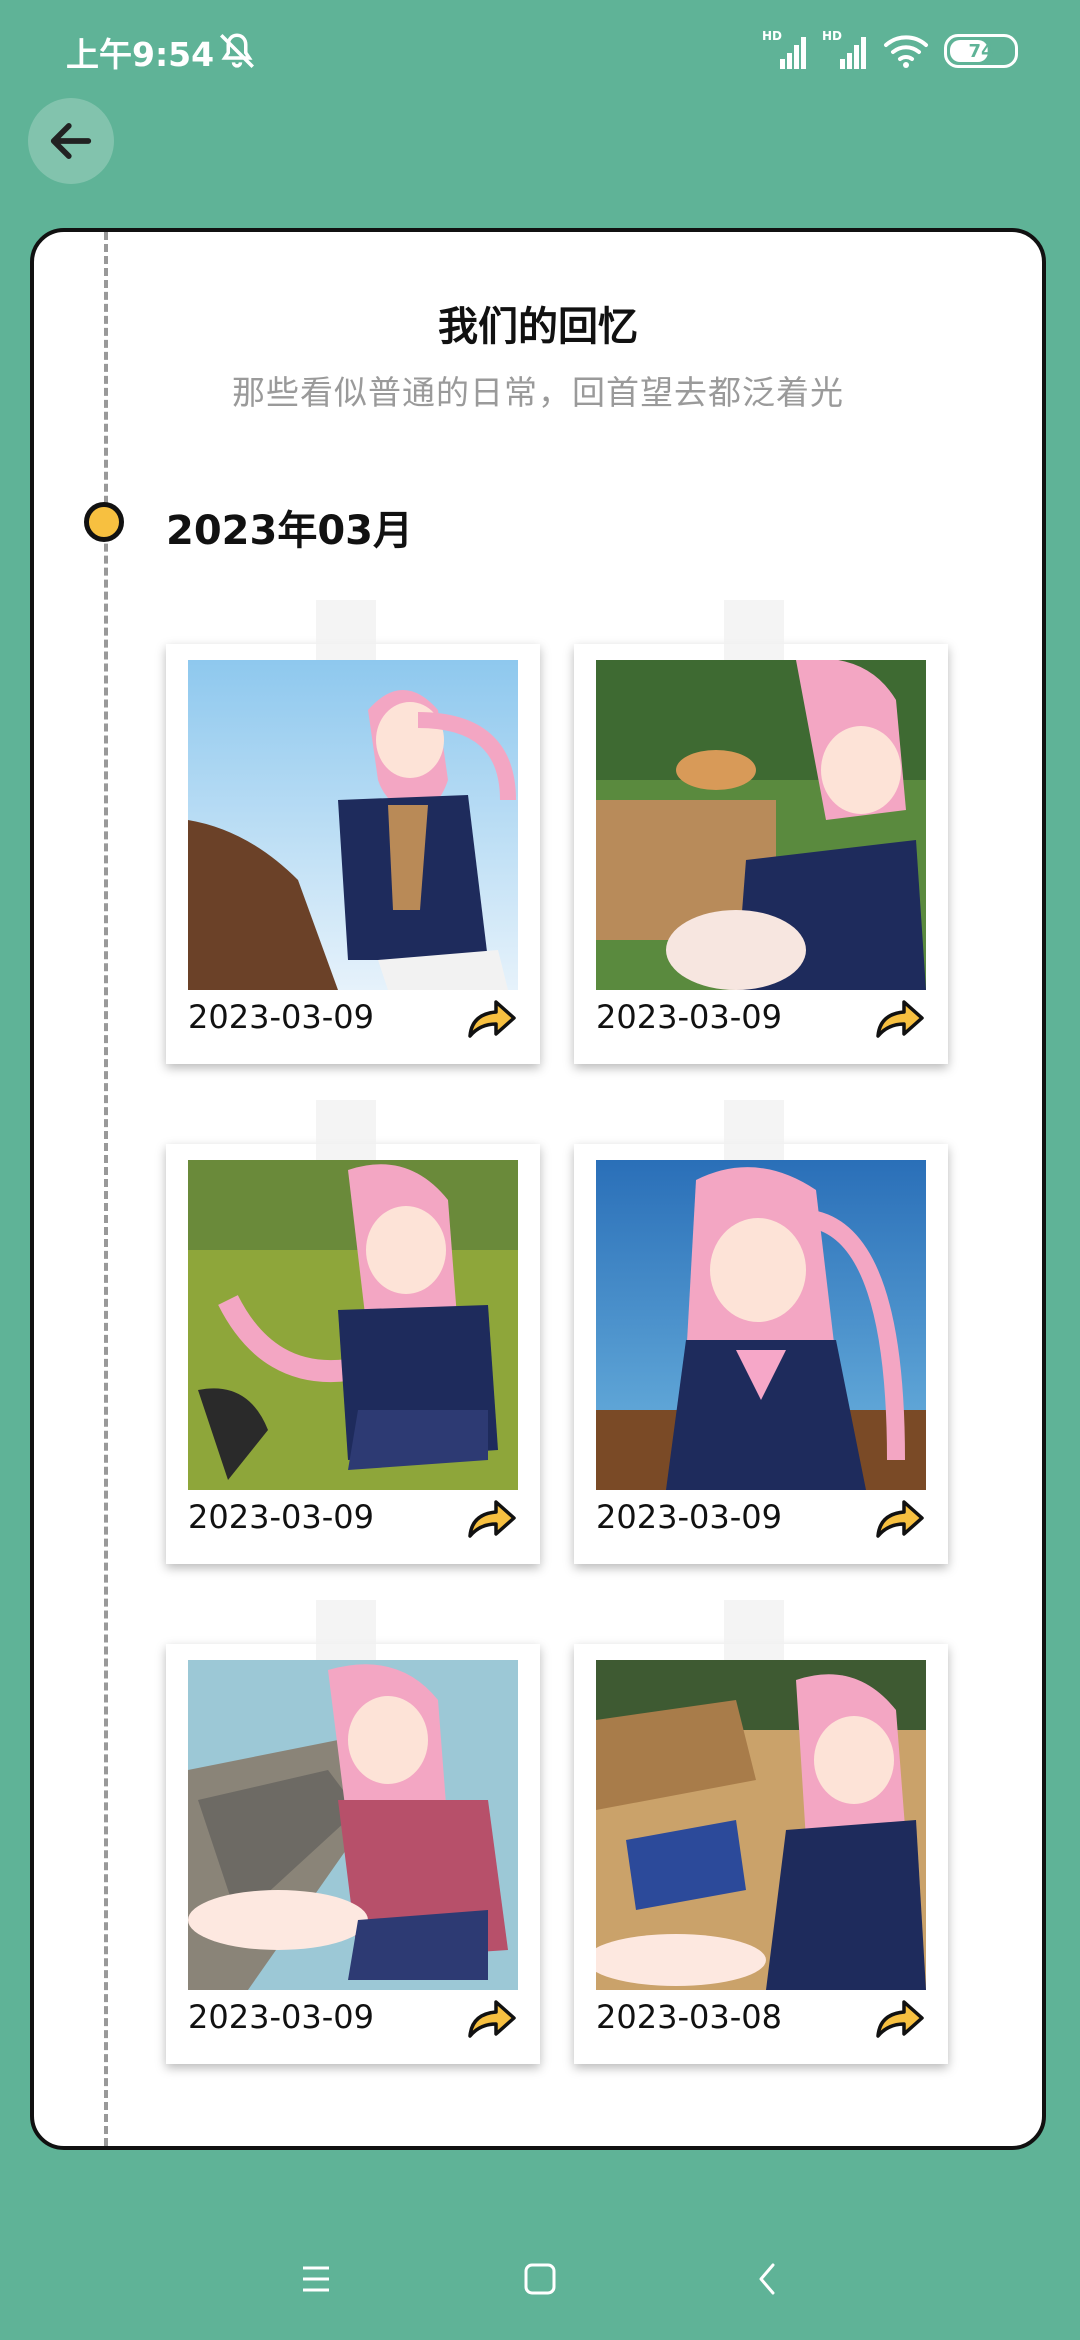 This screenshot has height=2340, width=1080. Describe the element at coordinates (140, 54) in the screenshot. I see `status-time: 上午9:54` at that location.